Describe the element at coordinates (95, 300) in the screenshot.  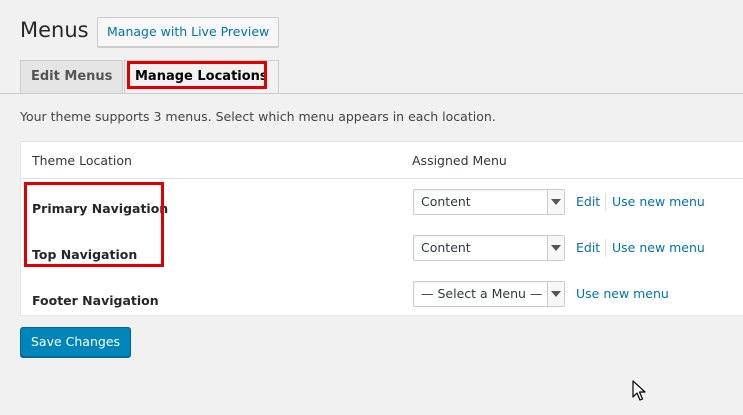
I see `location-footer-navigation: Footer Navigation` at that location.